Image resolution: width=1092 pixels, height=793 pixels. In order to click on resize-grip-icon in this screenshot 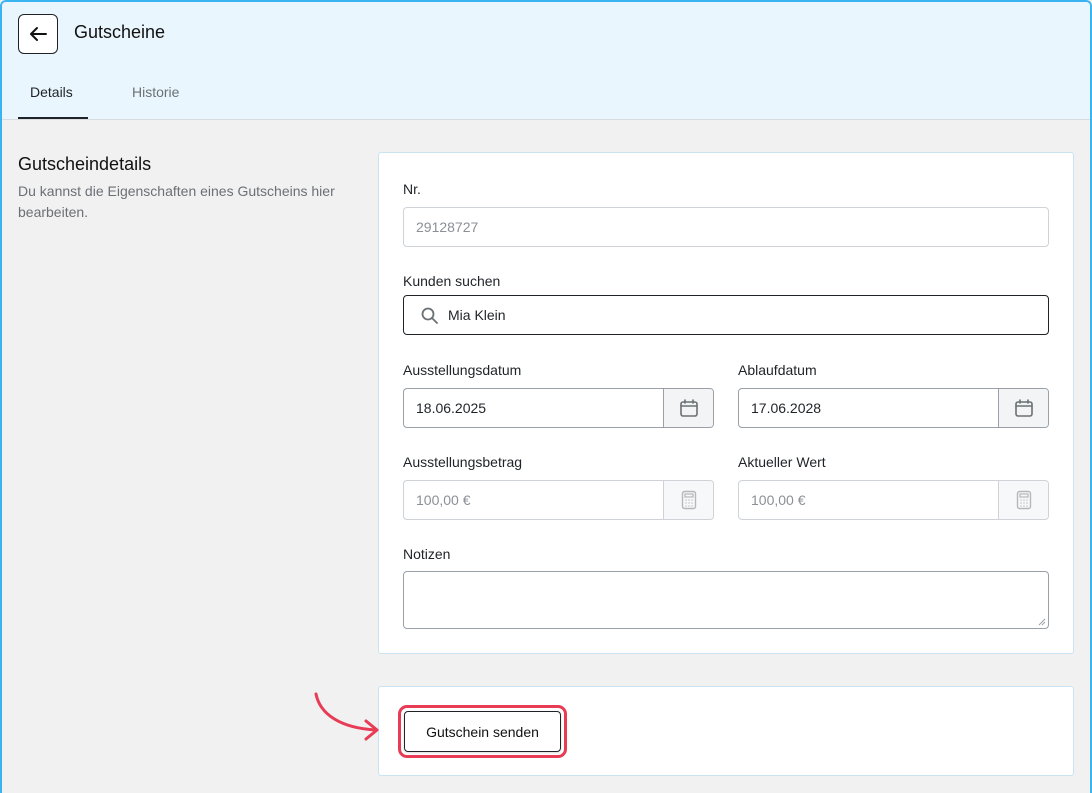, I will do `click(1042, 622)`.